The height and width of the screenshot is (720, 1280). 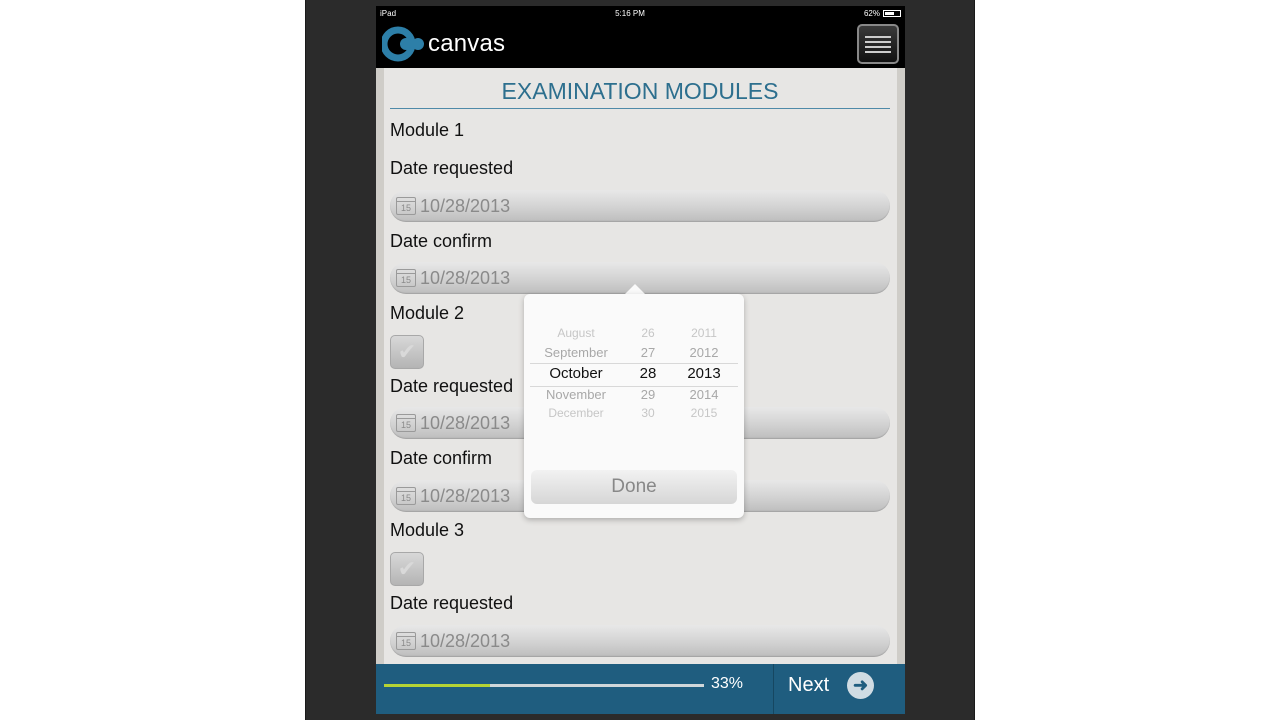 I want to click on module-3-date-requested-label: Date requested, so click(x=452, y=603).